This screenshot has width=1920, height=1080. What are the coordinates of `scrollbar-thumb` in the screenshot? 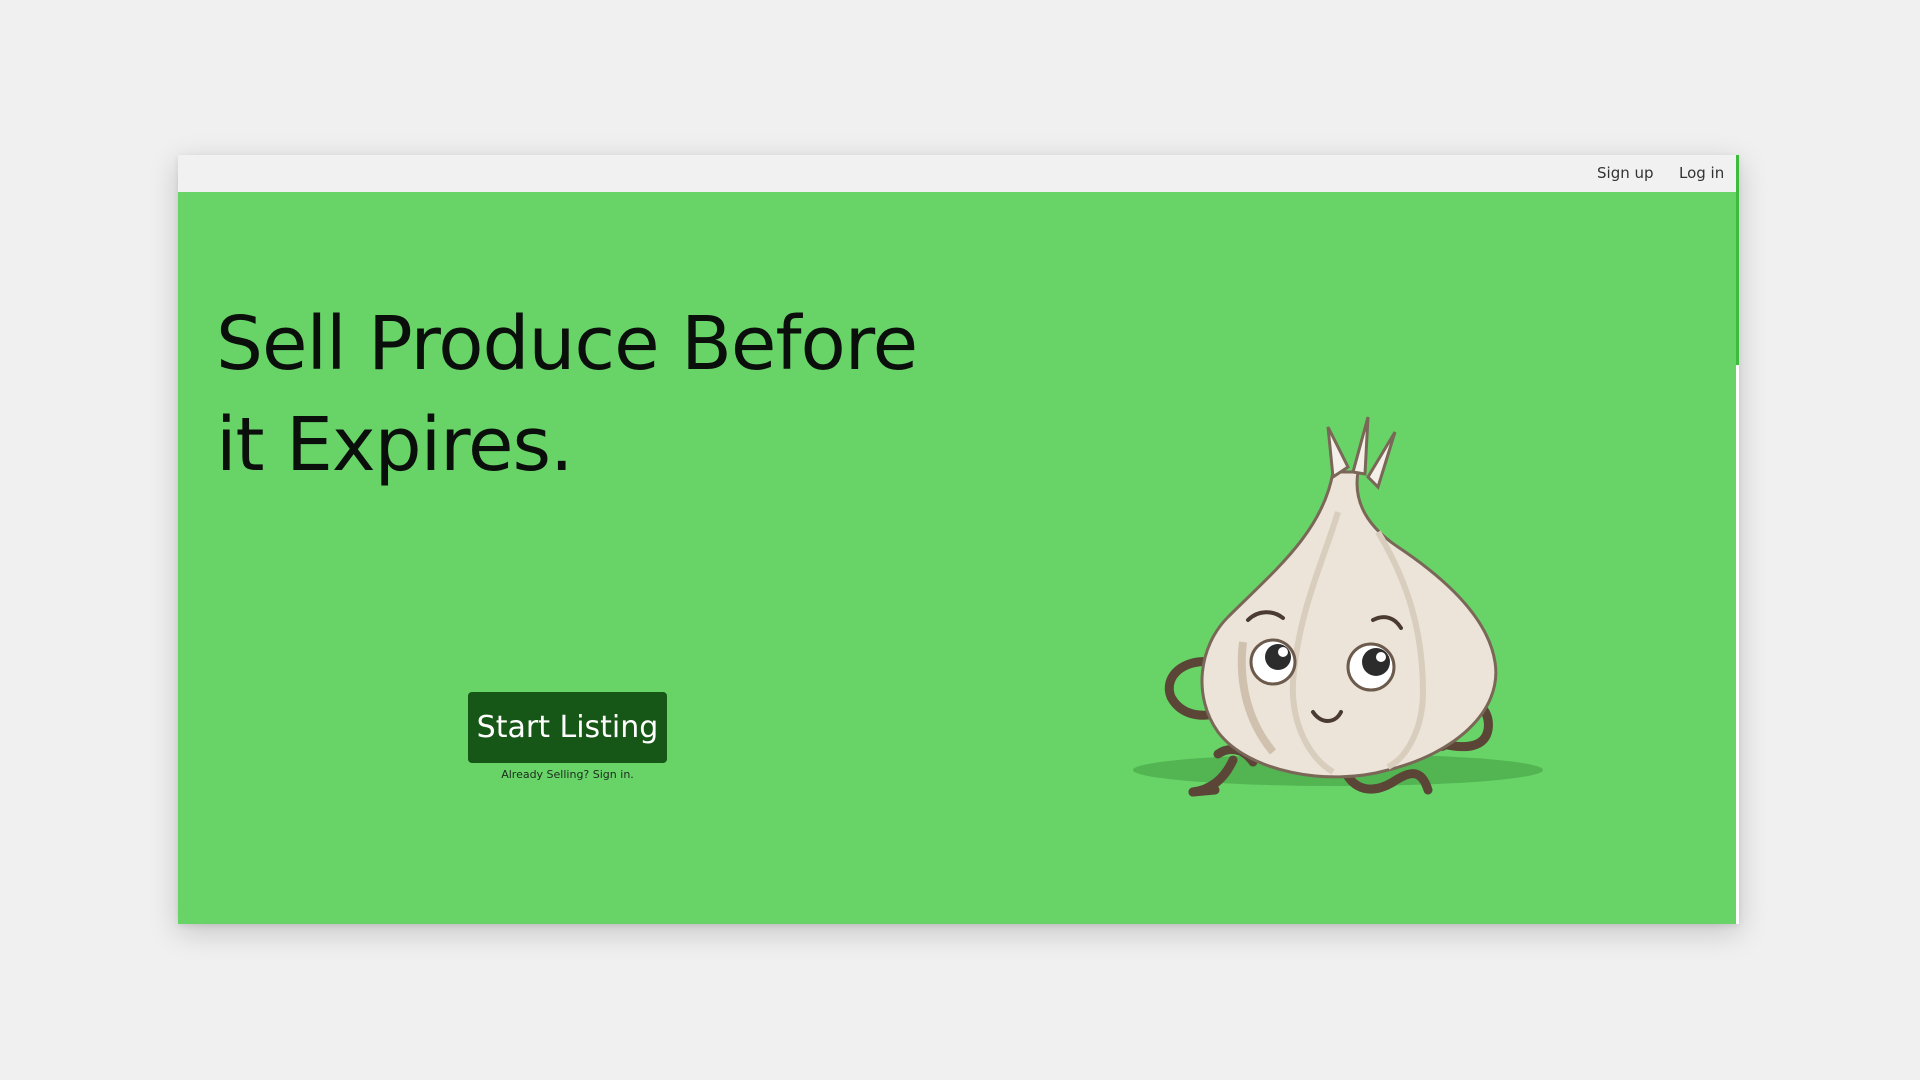 It's located at (1737, 260).